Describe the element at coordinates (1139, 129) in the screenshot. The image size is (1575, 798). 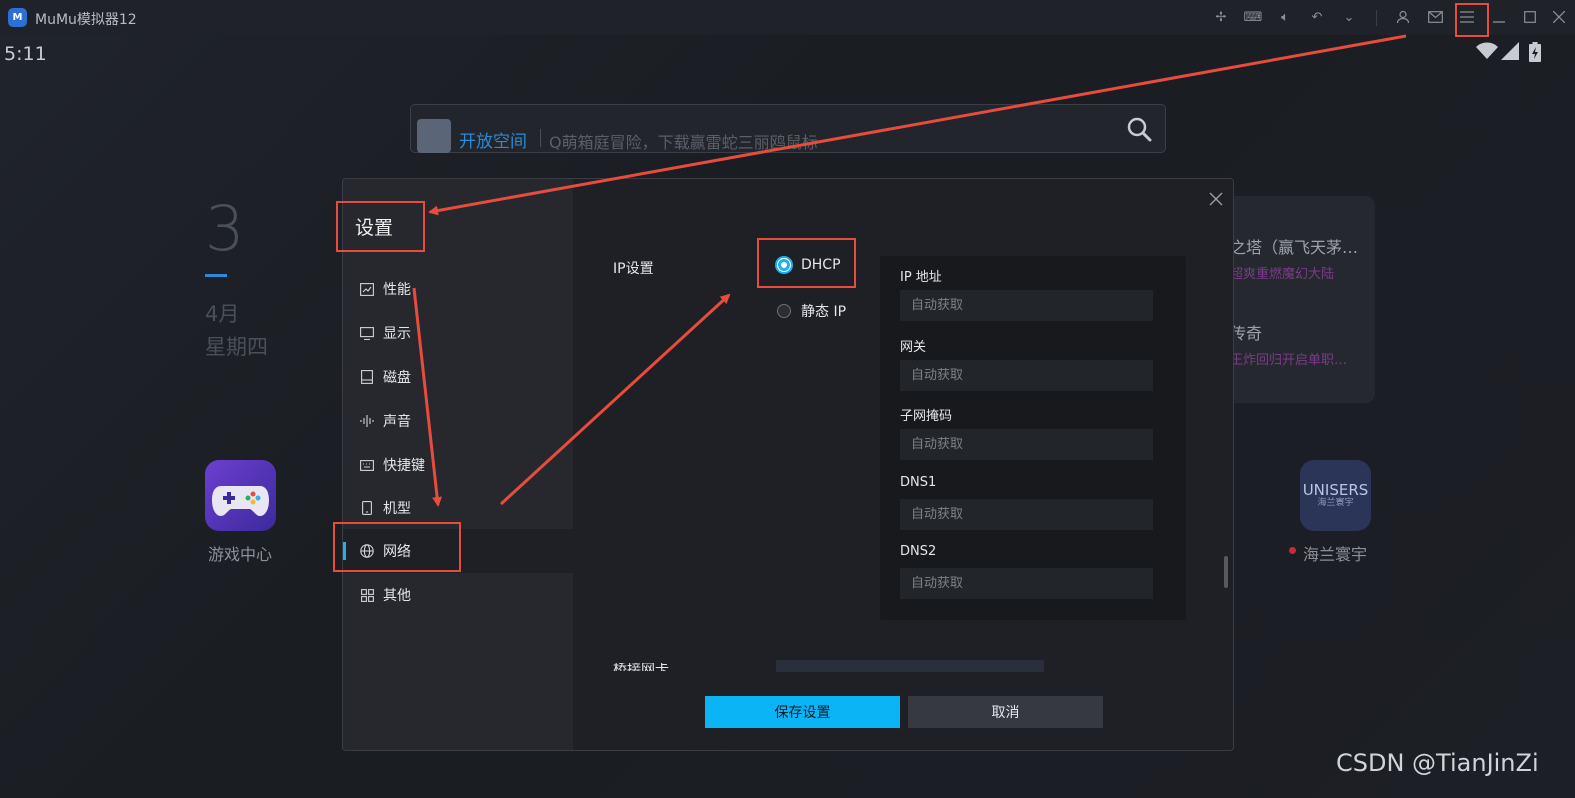
I see `search-icon` at that location.